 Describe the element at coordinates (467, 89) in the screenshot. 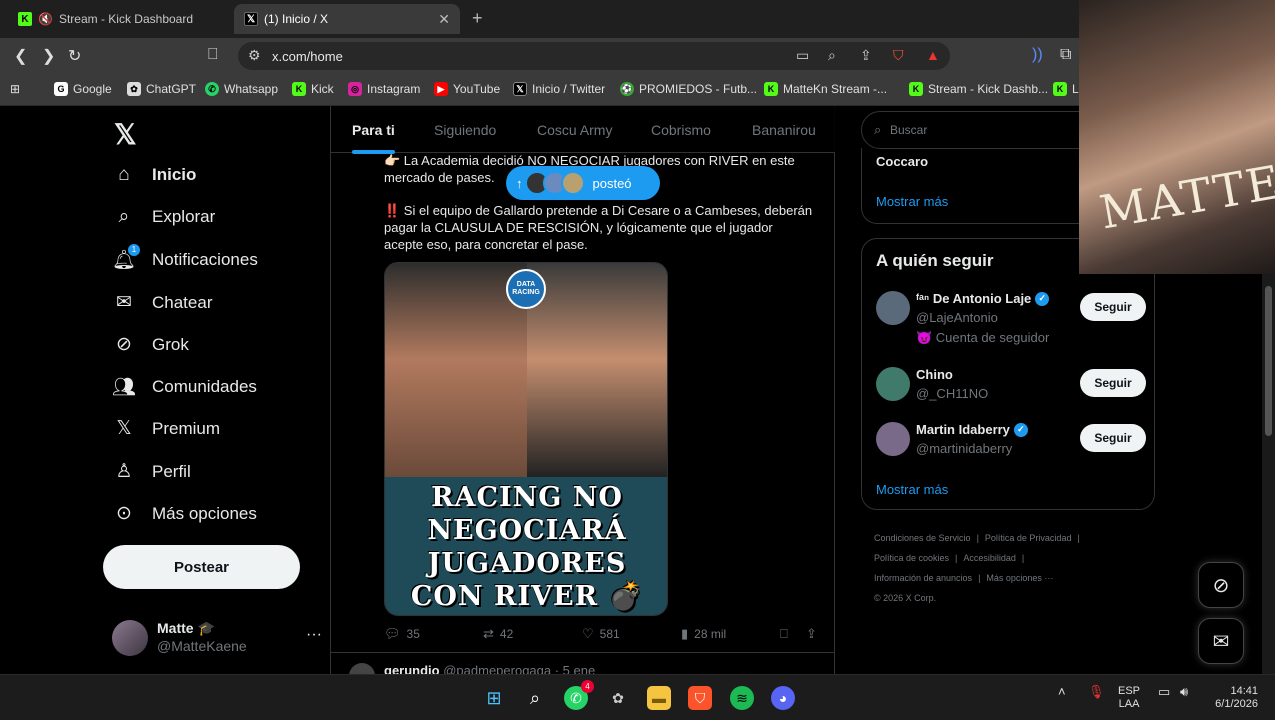

I see `bookmark-youtube: ▶ YouTube` at that location.